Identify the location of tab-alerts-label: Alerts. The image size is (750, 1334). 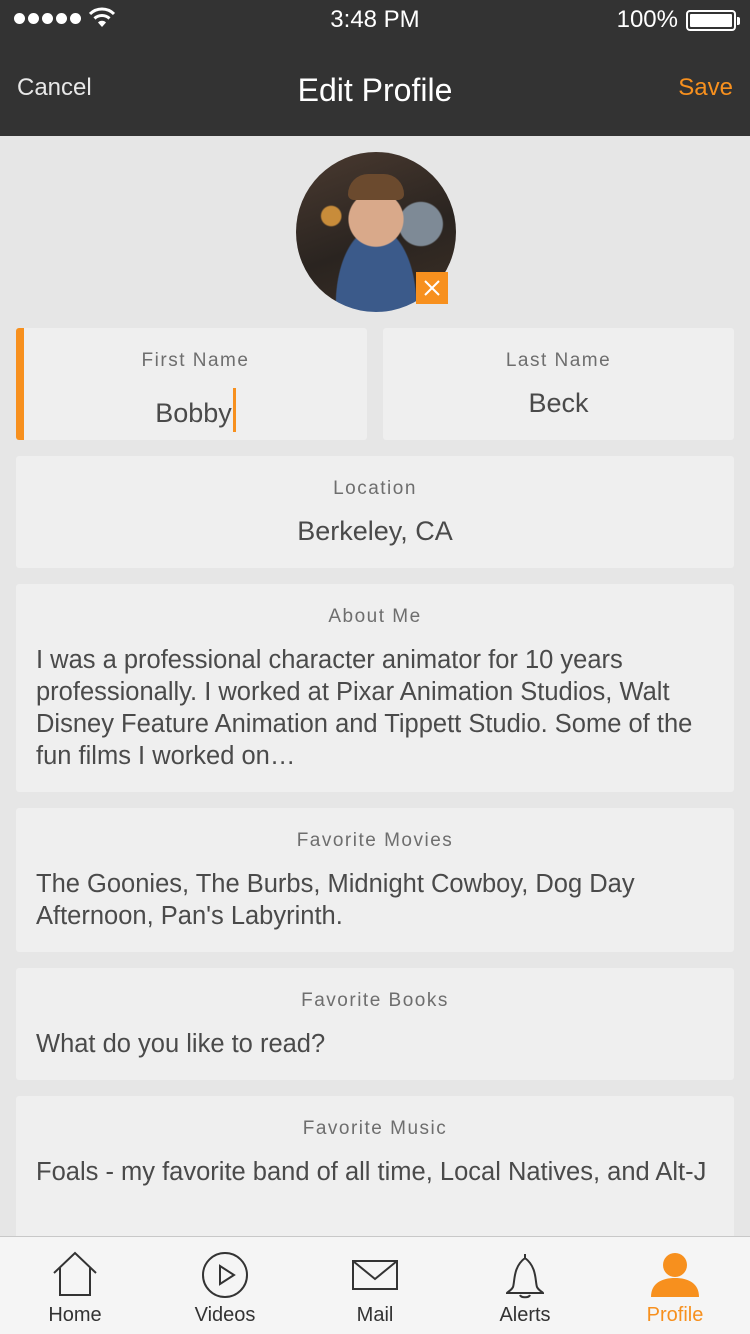
(525, 1315).